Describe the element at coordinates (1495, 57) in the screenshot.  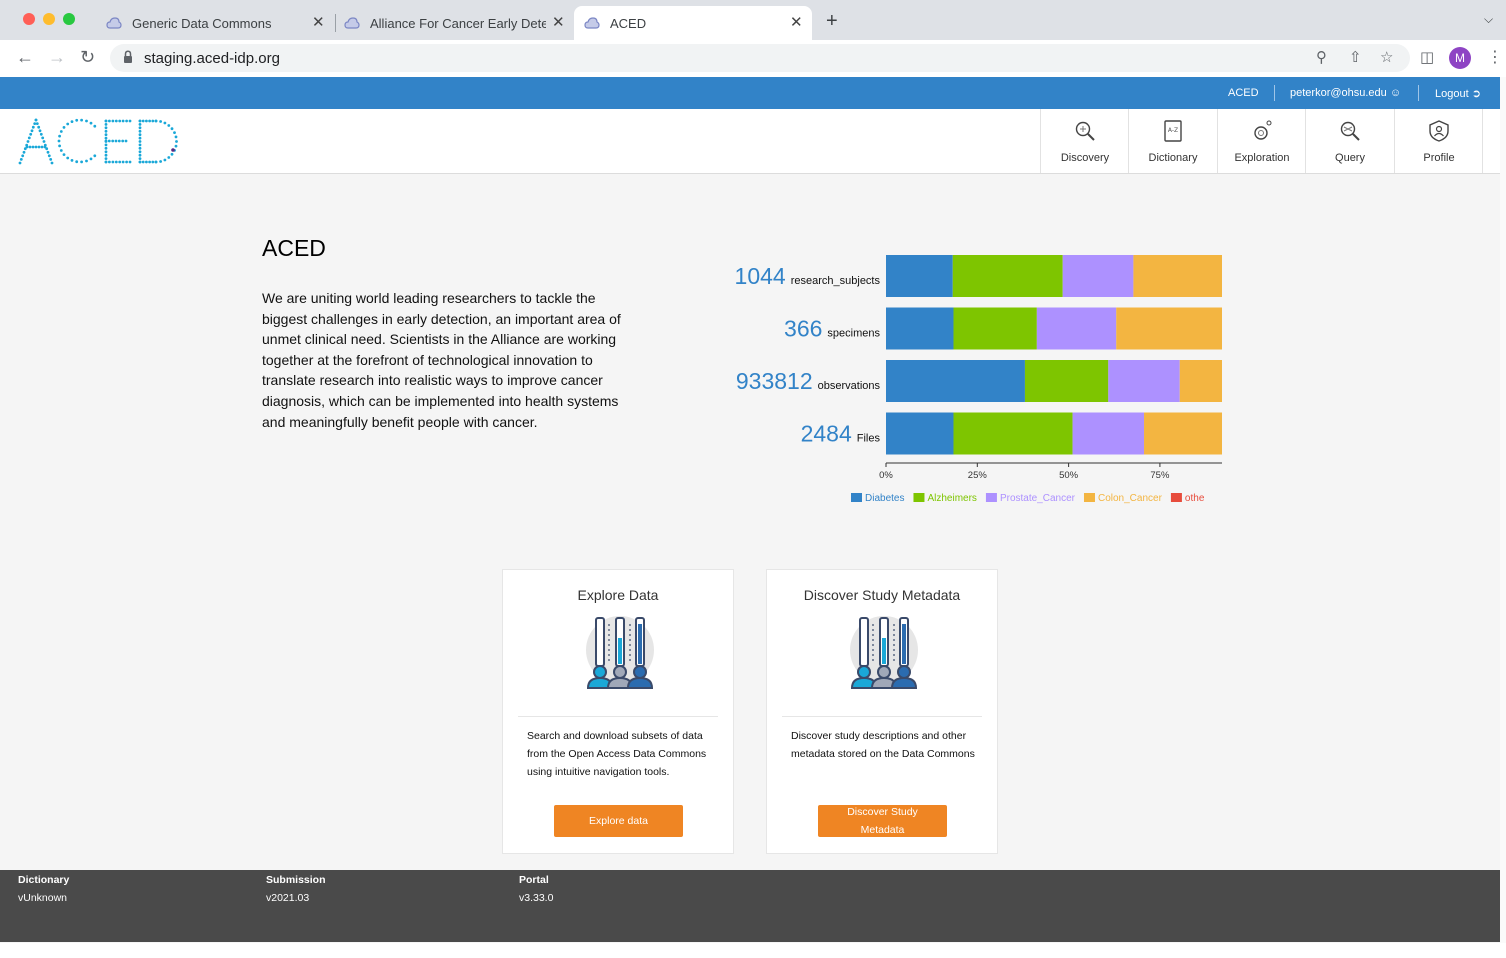
I see `menu-dots-icon: ⋮` at that location.